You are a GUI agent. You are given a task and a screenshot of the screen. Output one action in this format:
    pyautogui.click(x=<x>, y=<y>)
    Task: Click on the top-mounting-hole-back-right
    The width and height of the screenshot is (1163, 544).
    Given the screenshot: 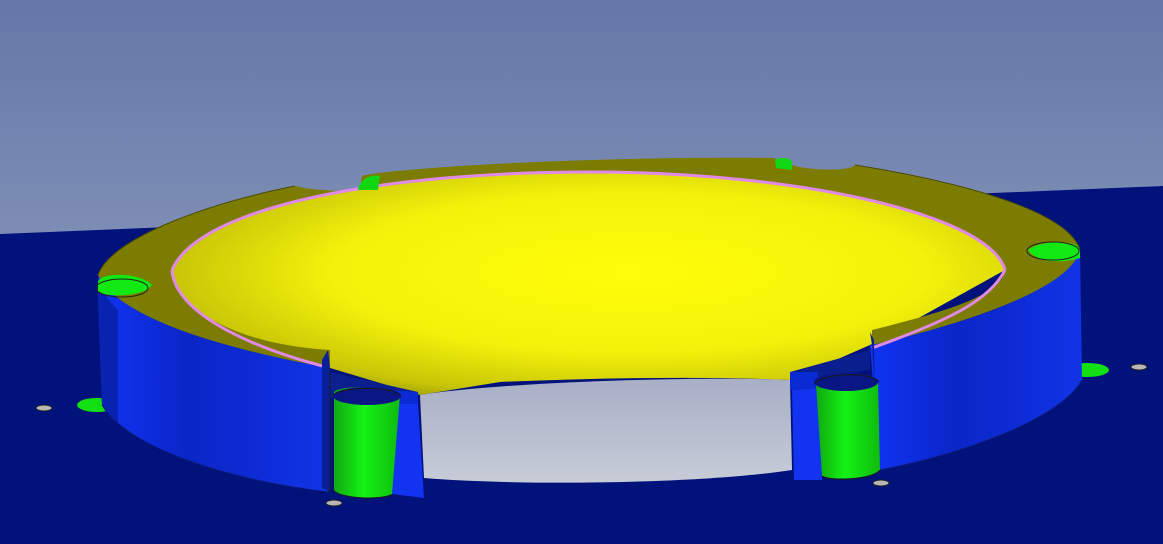 What is the action you would take?
    pyautogui.click(x=783, y=163)
    